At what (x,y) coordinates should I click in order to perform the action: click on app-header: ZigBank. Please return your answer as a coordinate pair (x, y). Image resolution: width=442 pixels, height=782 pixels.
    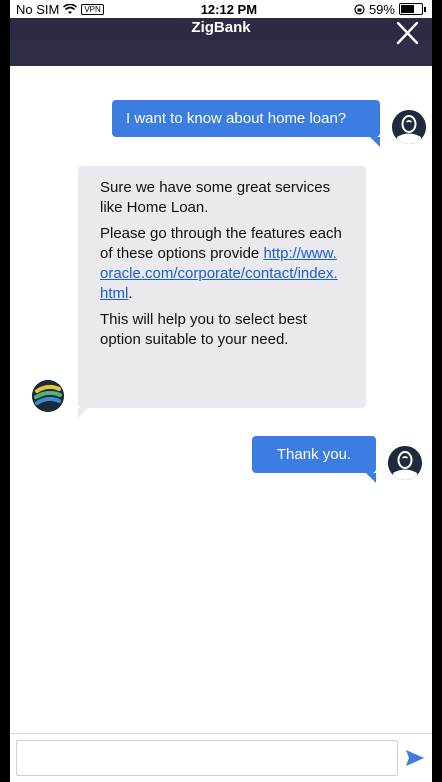
    Looking at the image, I should click on (221, 42).